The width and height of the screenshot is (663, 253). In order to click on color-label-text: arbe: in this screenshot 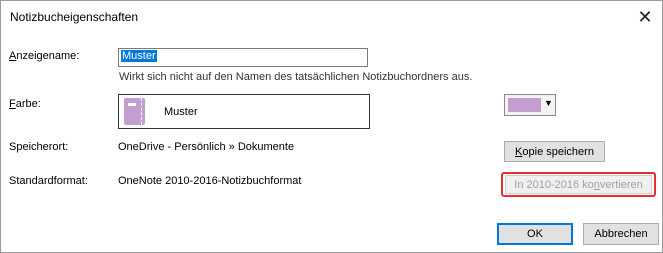, I will do `click(28, 104)`.